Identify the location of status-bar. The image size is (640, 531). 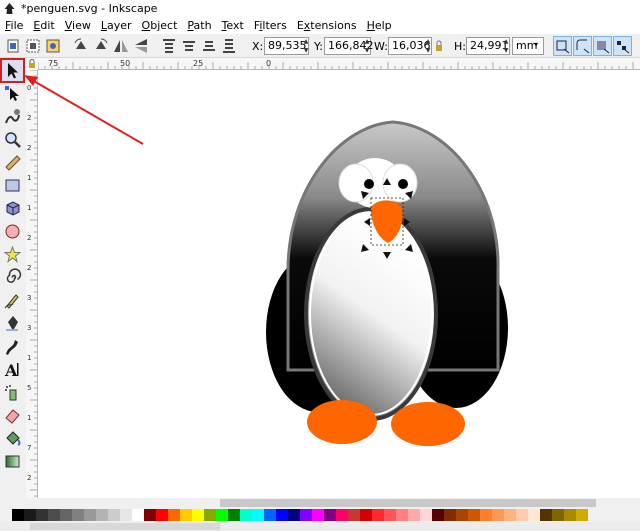
(320, 526).